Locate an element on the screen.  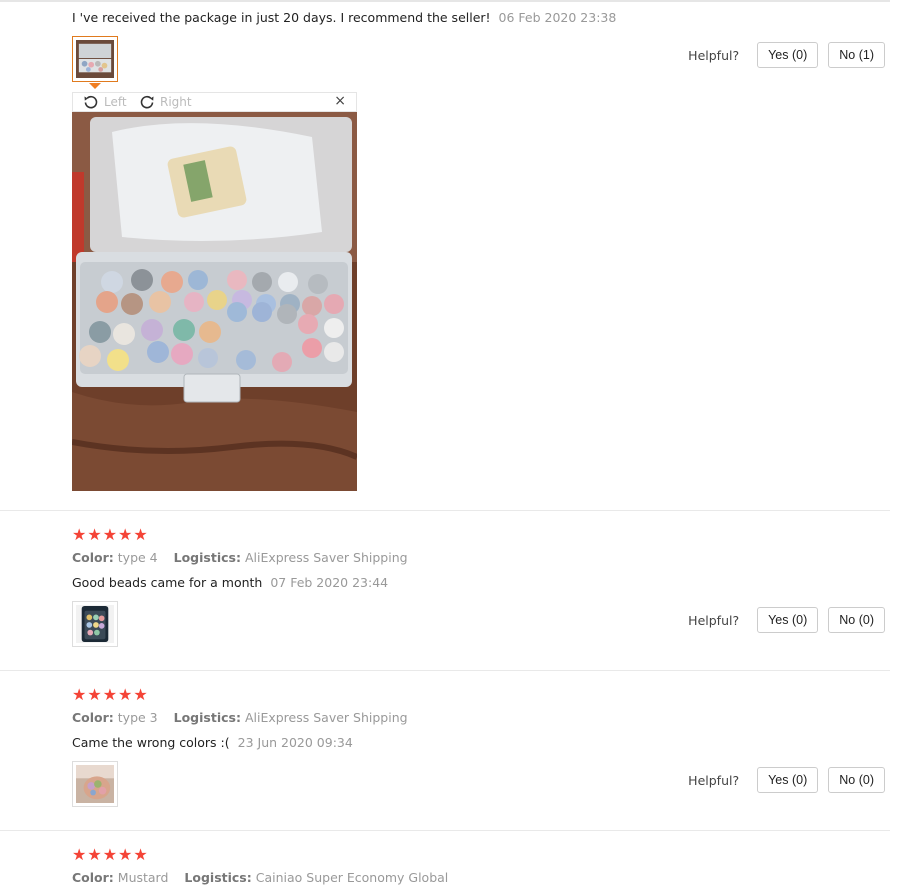
review-3-helpful: Helpful? Yes (0) No (0) is located at coordinates (786, 780).